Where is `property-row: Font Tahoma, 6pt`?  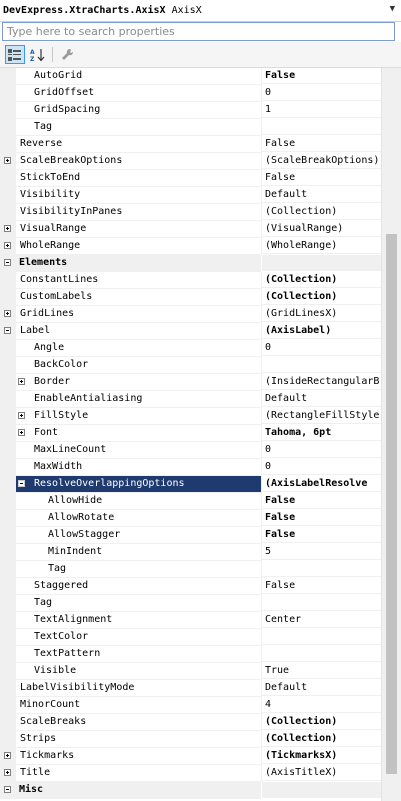 property-row: Font Tahoma, 6pt is located at coordinates (190, 433).